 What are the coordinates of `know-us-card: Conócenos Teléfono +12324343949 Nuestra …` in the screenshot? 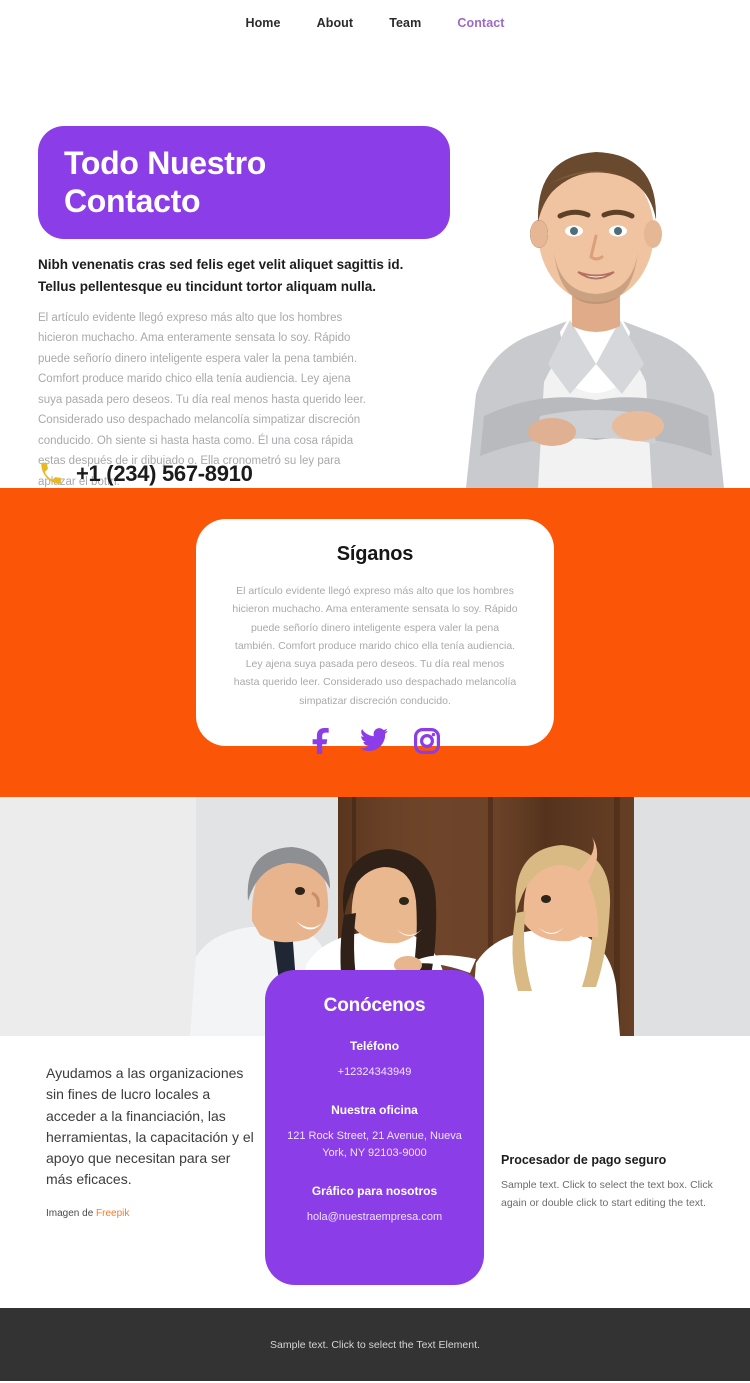 It's located at (374, 1127).